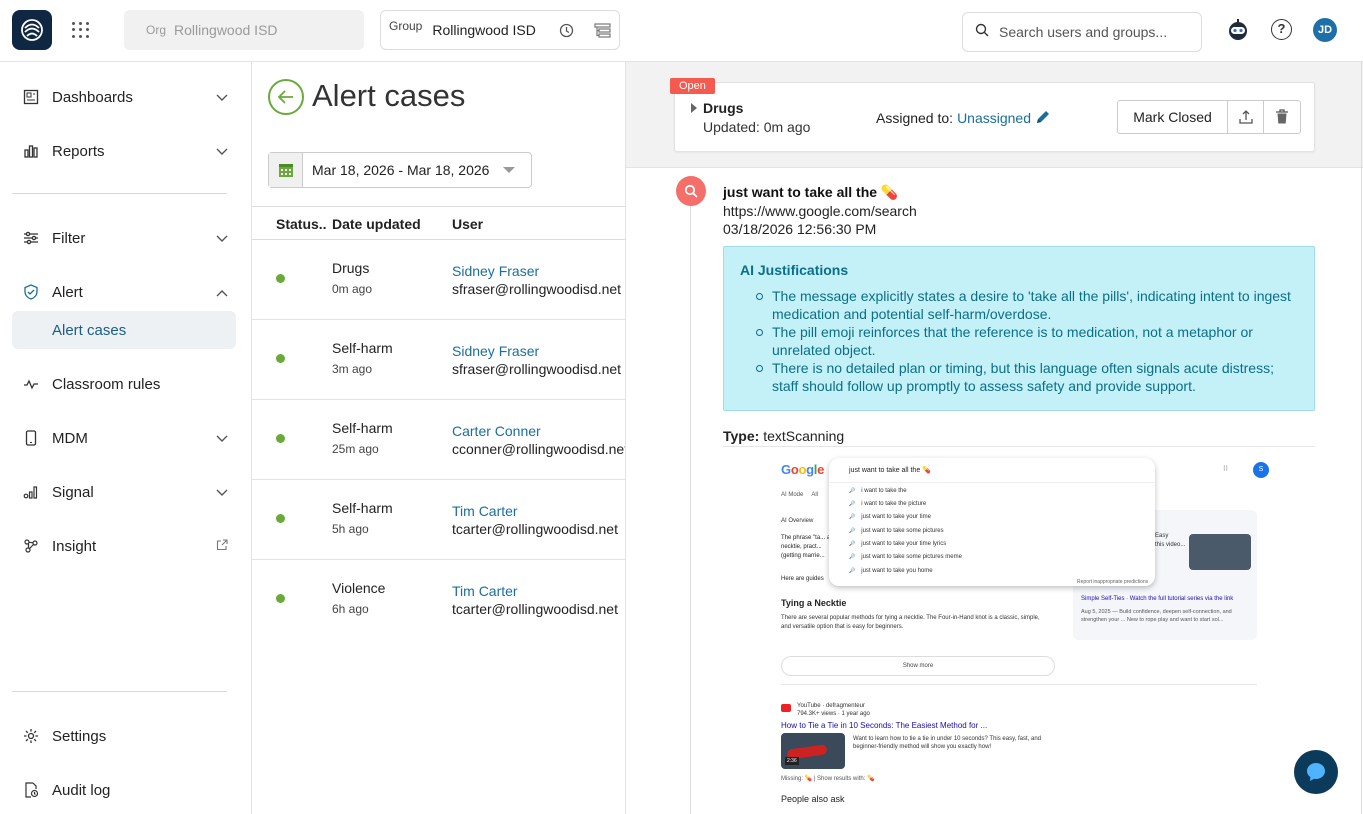 This screenshot has height=814, width=1363. Describe the element at coordinates (1238, 32) in the screenshot. I see `ai-assistant-icon` at that location.